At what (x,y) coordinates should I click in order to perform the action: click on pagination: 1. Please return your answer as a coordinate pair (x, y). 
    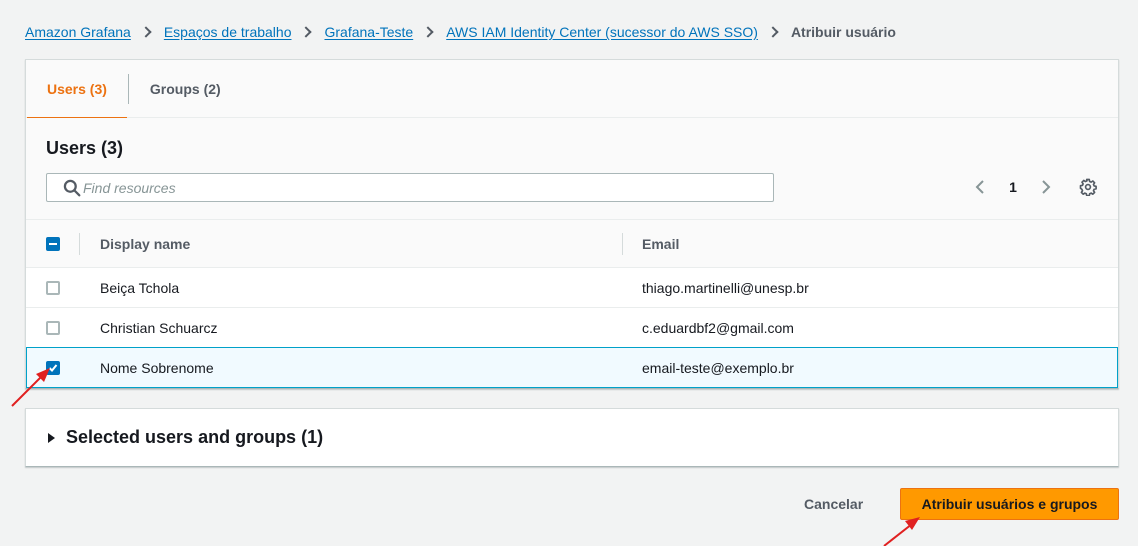
    Looking at the image, I should click on (1041, 187).